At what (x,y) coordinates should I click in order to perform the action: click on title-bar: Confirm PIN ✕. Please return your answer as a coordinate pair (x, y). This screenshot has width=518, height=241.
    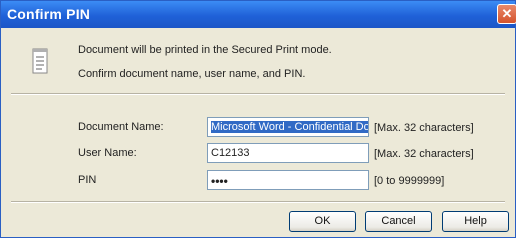
    Looking at the image, I should click on (259, 14).